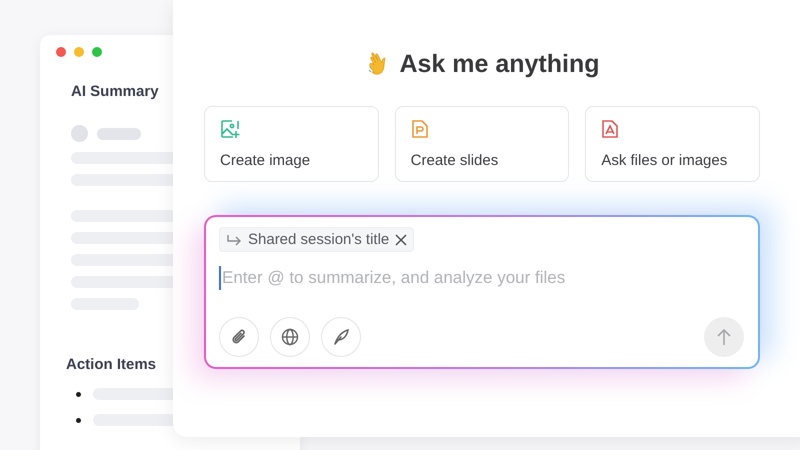  Describe the element at coordinates (115, 91) in the screenshot. I see `section-heading: AI Summary` at that location.